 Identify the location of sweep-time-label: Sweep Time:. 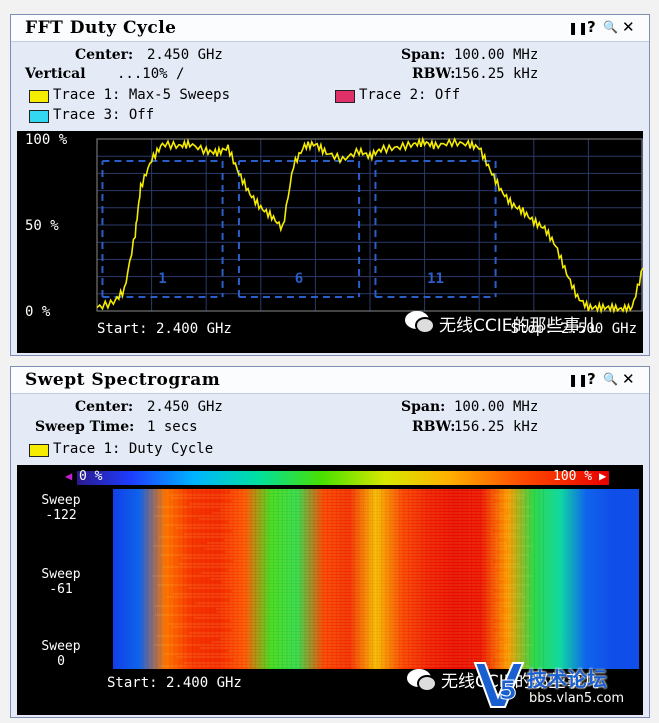
(85, 427).